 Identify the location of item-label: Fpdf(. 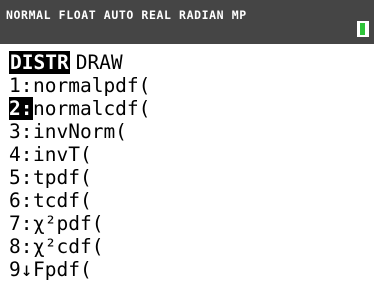
(62, 269).